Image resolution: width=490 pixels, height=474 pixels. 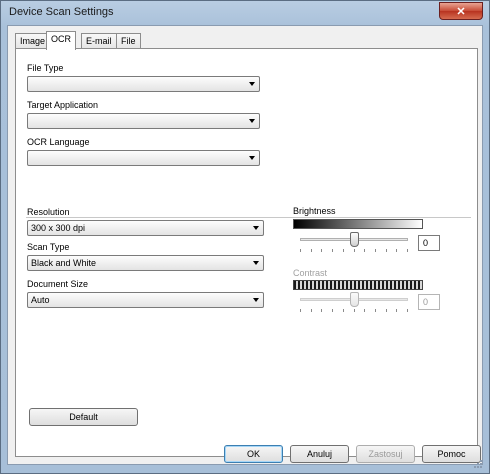 What do you see at coordinates (40, 300) in the screenshot?
I see `document-size-value: Auto` at bounding box center [40, 300].